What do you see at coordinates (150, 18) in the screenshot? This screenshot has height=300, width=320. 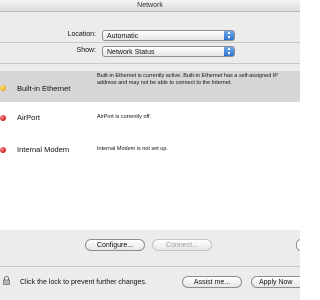 I see `toolbar-area` at bounding box center [150, 18].